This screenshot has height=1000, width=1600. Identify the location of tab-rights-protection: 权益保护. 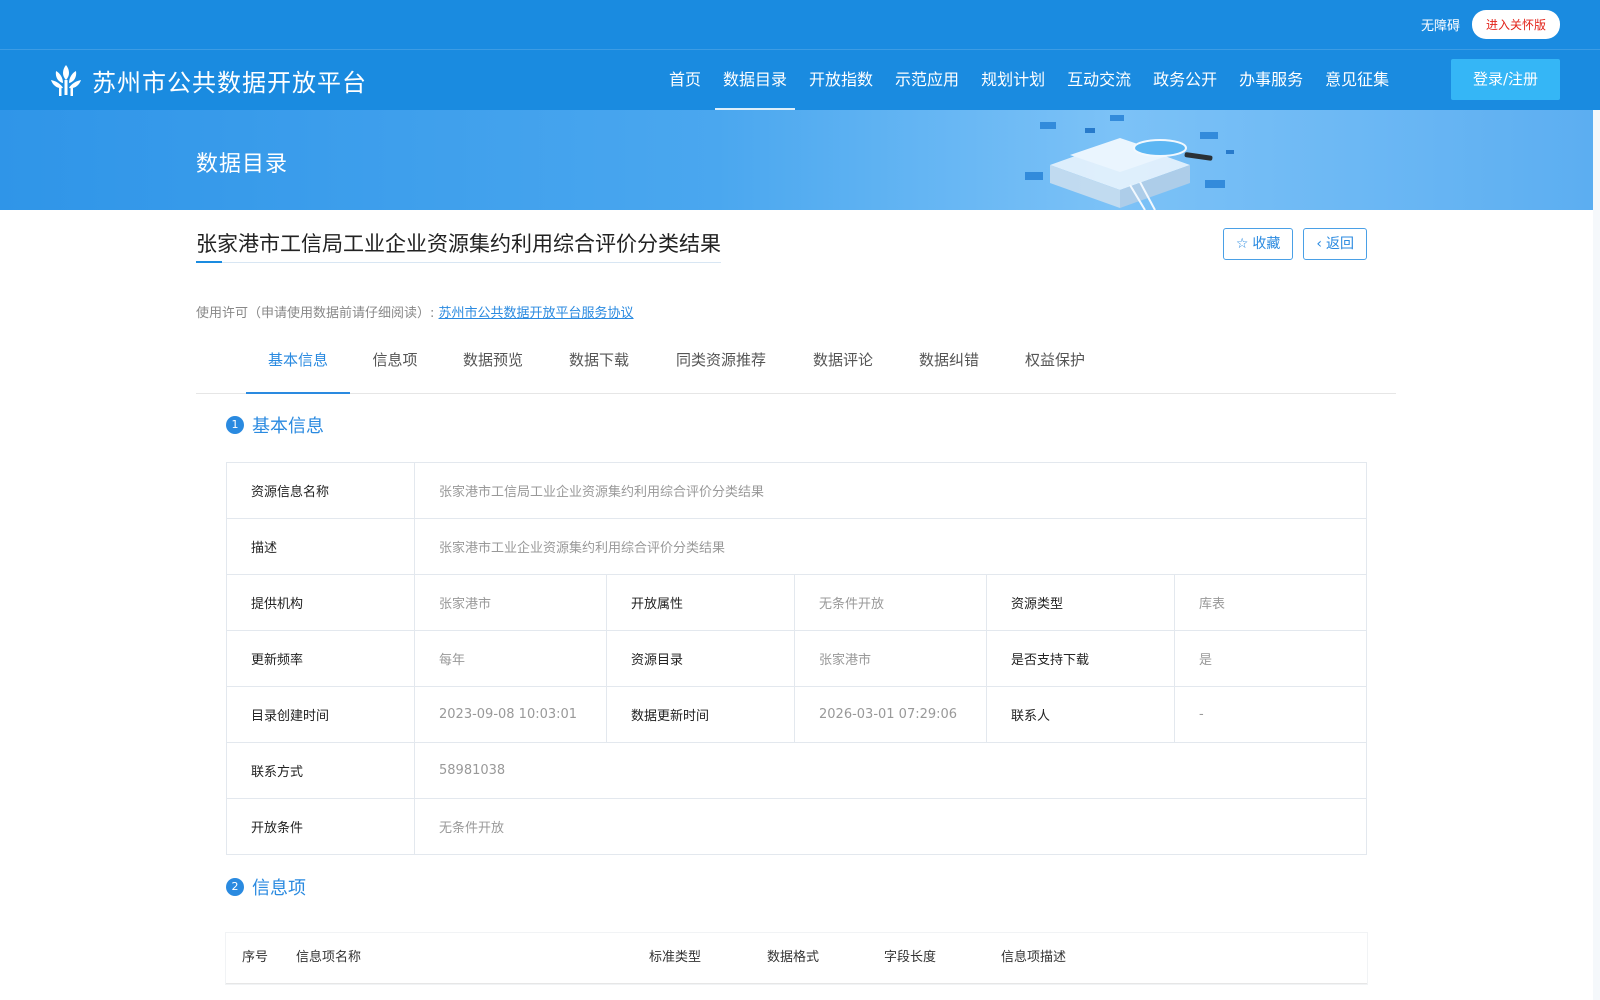
(1055, 367).